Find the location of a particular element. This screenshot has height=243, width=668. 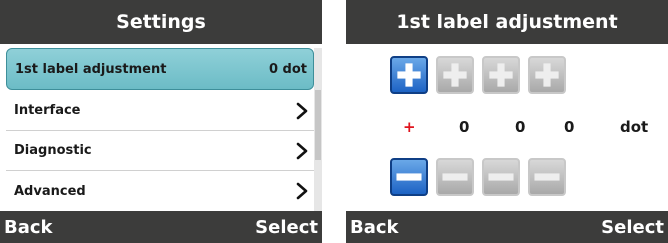

menu-item-diagnostic: Diagnostic is located at coordinates (160, 151).